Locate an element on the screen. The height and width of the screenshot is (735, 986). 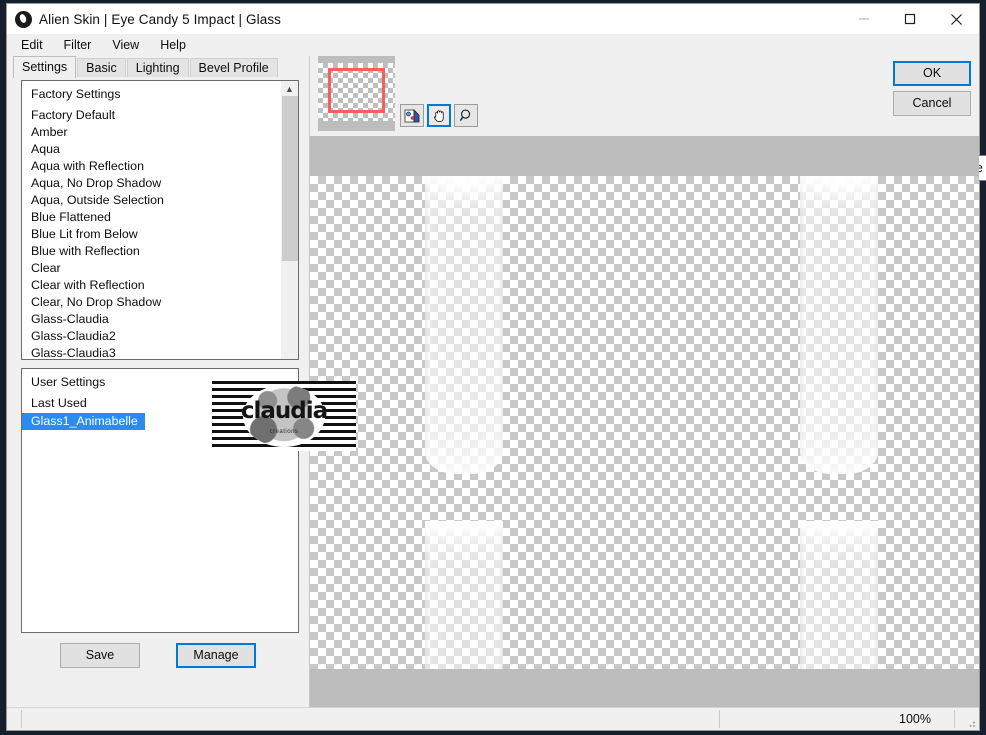
list-item-selected: Glass1_Animabelle is located at coordinates (83, 421).